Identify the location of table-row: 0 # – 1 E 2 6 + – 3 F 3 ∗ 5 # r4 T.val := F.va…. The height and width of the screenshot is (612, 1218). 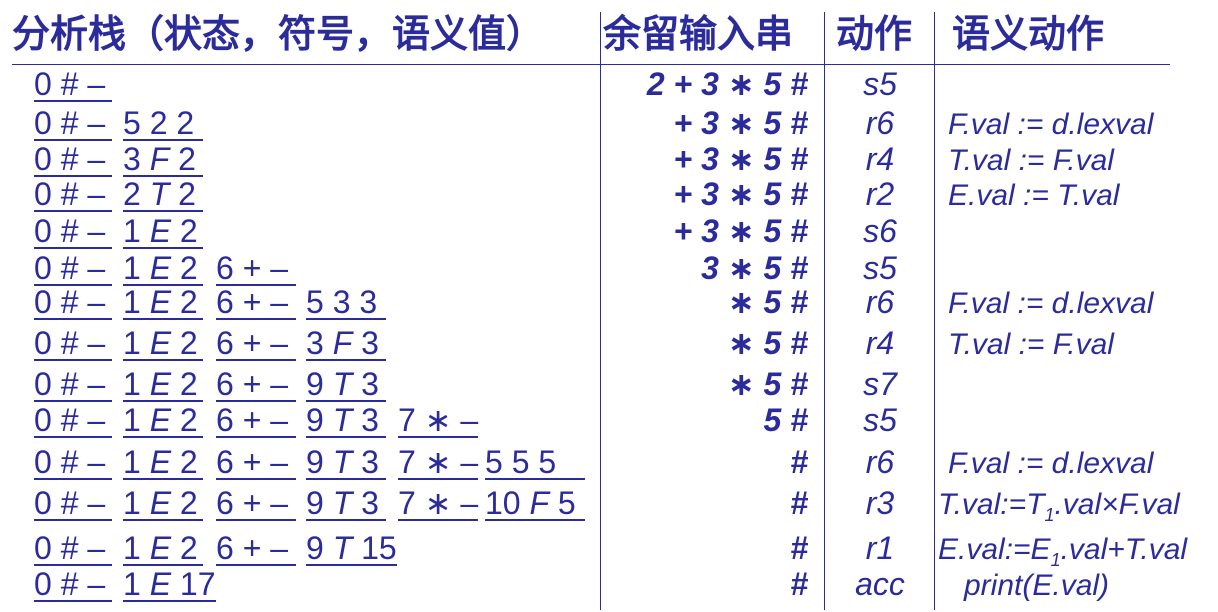
(609, 345).